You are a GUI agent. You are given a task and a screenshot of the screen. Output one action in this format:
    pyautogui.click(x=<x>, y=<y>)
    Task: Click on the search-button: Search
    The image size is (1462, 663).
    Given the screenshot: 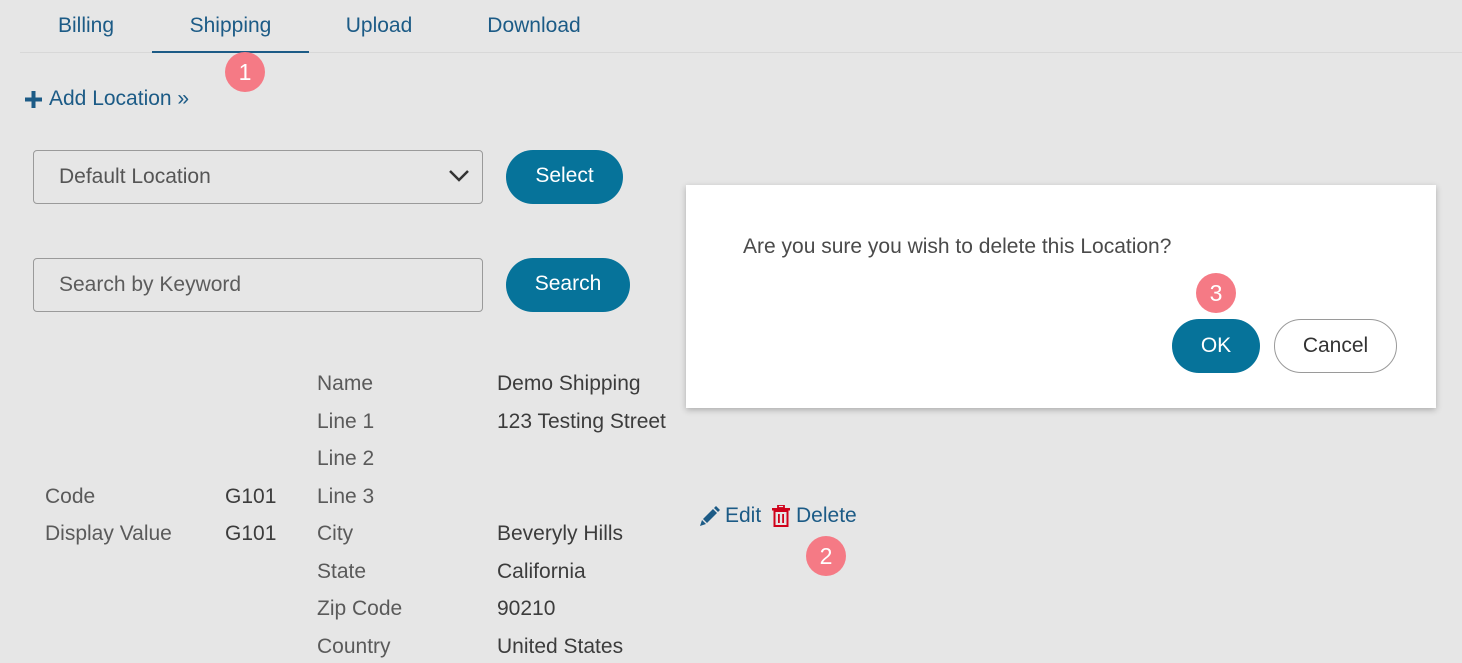 What is the action you would take?
    pyautogui.click(x=568, y=285)
    